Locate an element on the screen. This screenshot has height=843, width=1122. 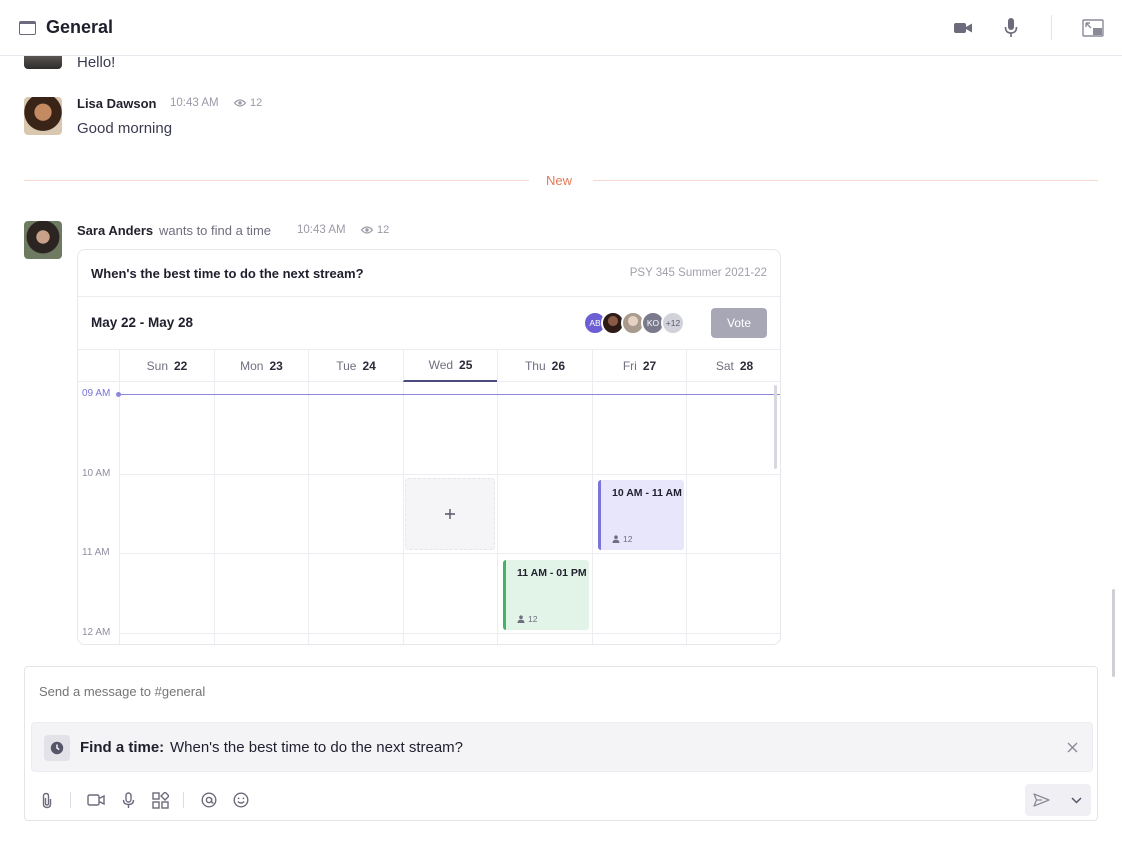
time-slot-event: 10 AM - 11 AM 12 is located at coordinates (641, 515).